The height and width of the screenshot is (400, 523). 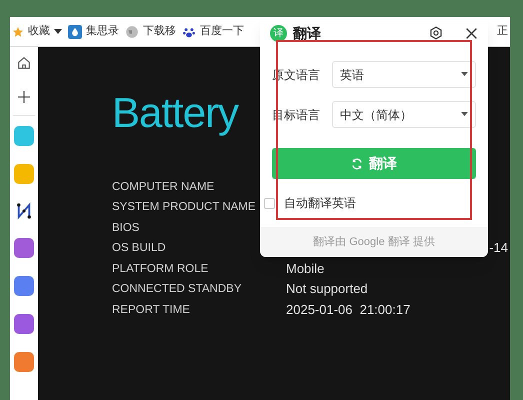 What do you see at coordinates (139, 248) in the screenshot?
I see `row-label: OS BUILD` at bounding box center [139, 248].